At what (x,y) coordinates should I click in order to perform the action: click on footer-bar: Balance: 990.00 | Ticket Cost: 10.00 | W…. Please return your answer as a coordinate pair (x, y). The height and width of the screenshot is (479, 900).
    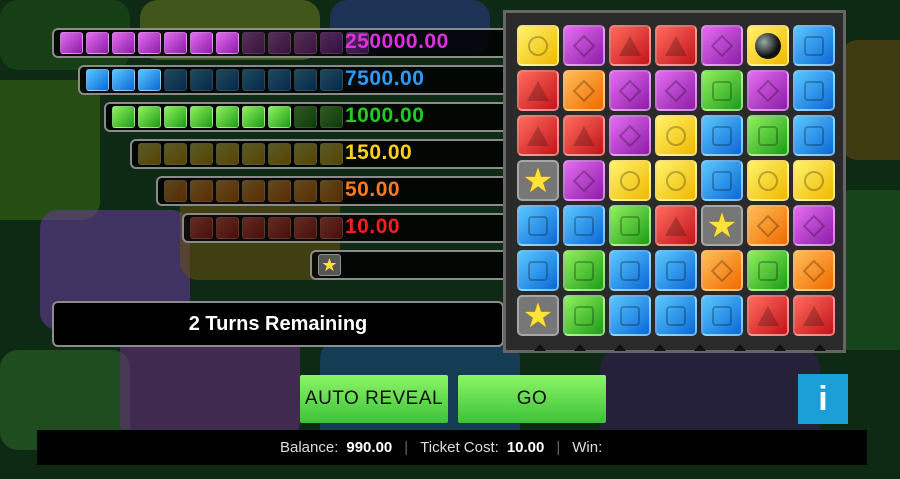
    Looking at the image, I should click on (452, 447).